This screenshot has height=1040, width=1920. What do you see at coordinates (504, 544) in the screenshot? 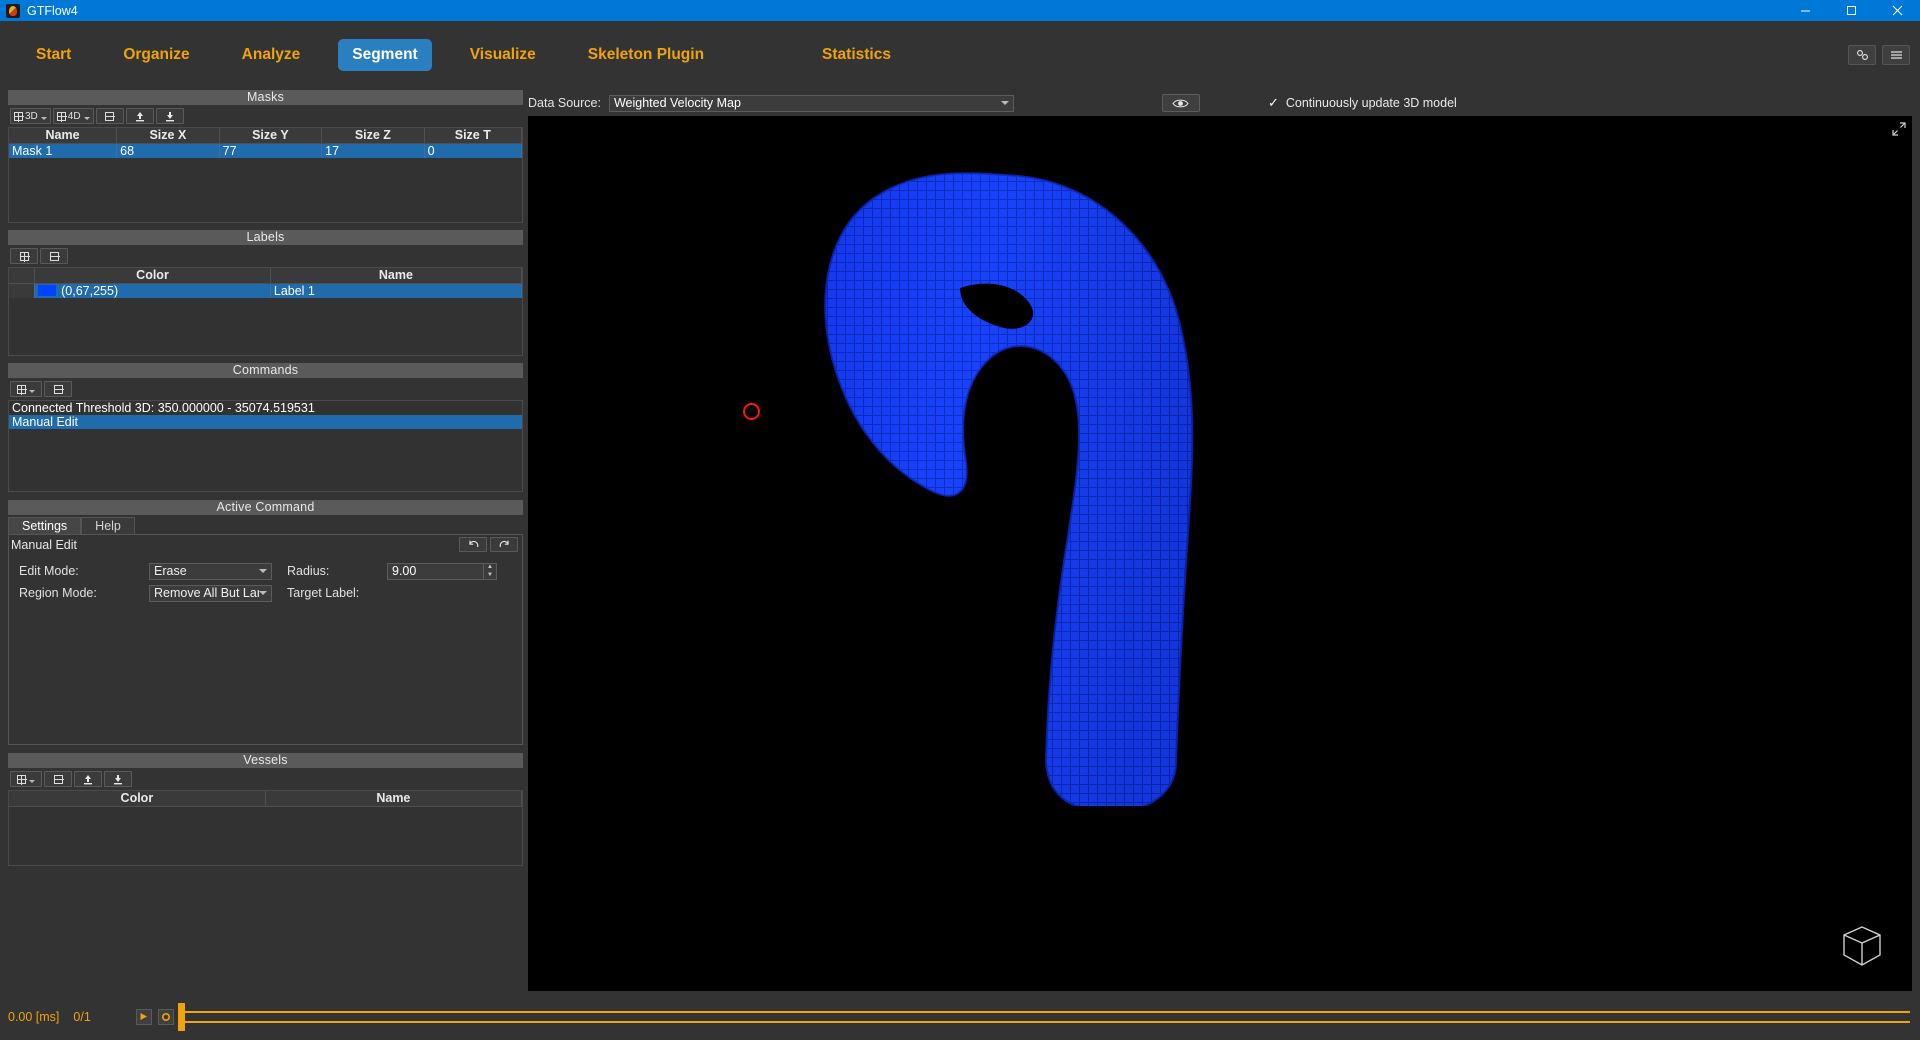
I see `redo-icon` at bounding box center [504, 544].